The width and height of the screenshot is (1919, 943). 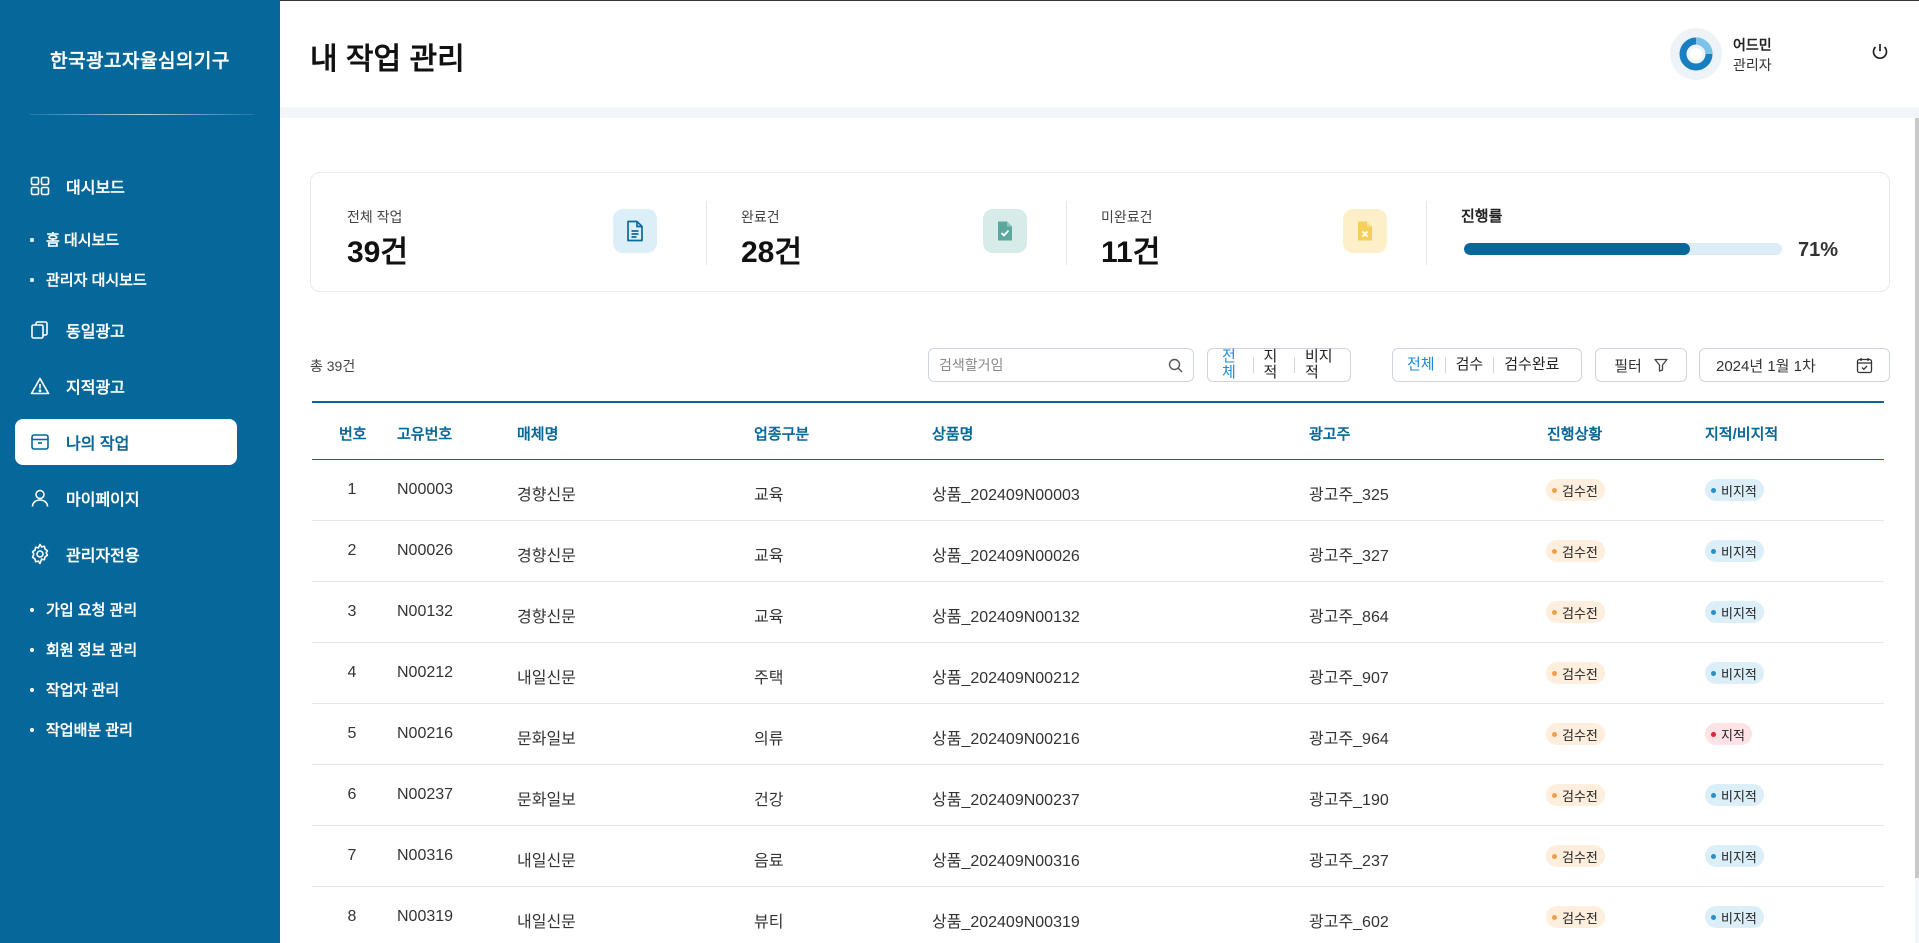 What do you see at coordinates (126, 386) in the screenshot?
I see `nav-flagged-ads: 지적광고` at bounding box center [126, 386].